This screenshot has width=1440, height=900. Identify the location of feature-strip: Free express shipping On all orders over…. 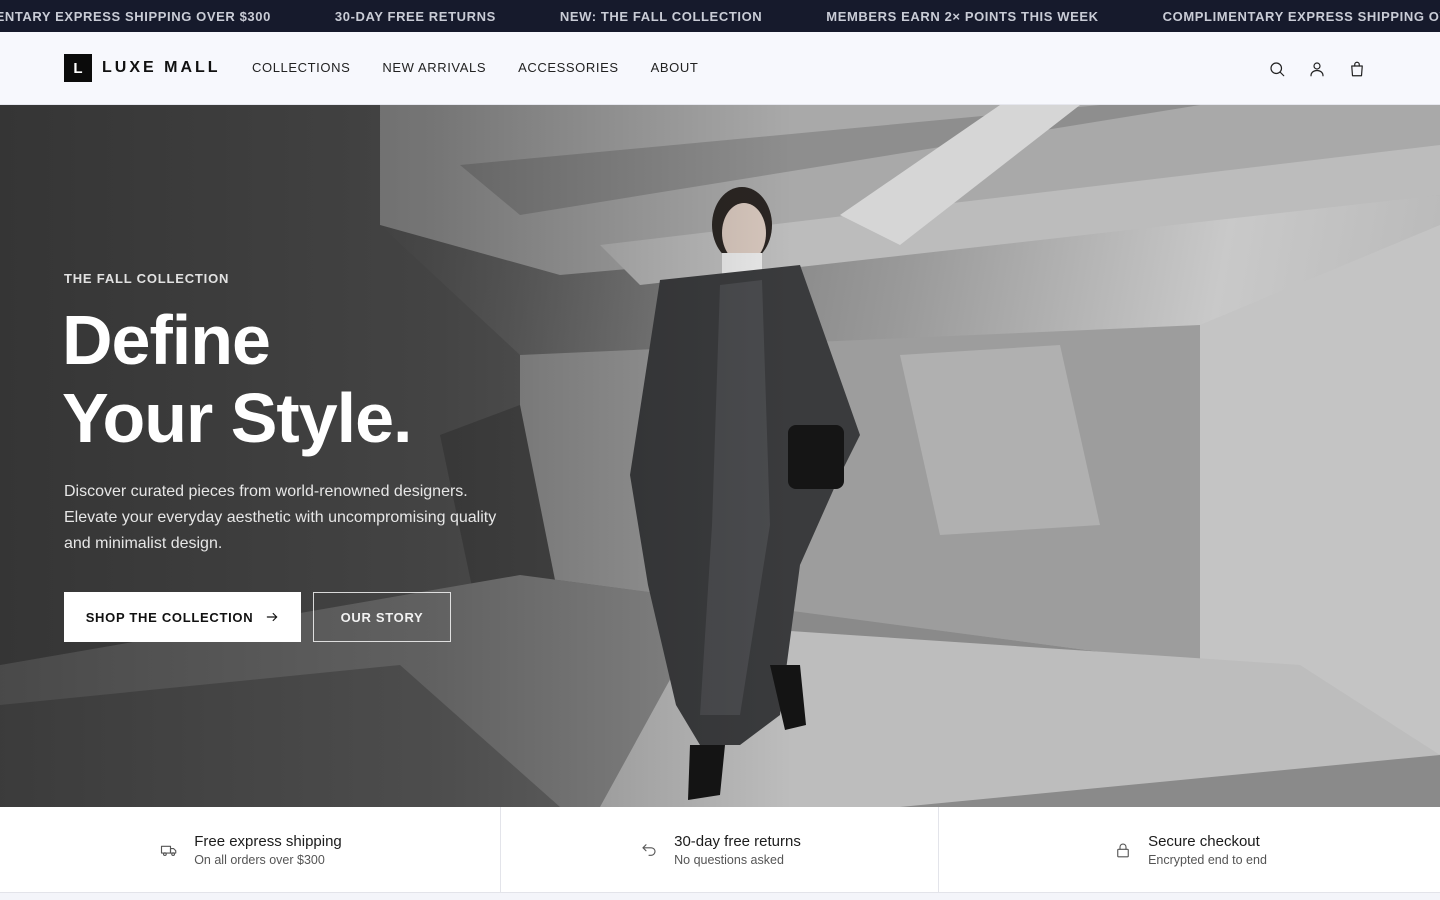
(720, 850).